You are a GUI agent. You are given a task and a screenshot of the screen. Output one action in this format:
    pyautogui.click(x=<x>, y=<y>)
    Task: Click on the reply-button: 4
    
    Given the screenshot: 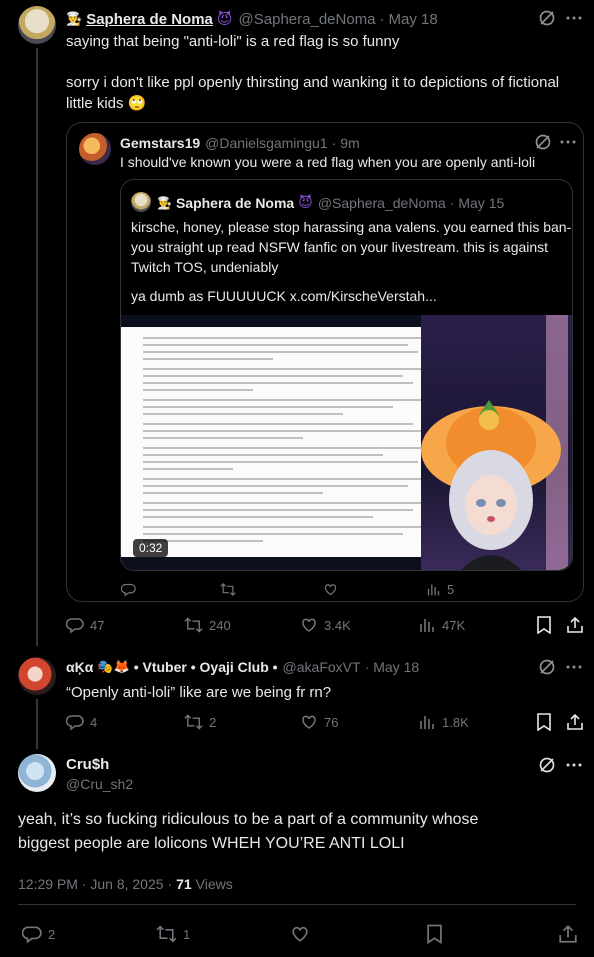 What is the action you would take?
    pyautogui.click(x=81, y=722)
    